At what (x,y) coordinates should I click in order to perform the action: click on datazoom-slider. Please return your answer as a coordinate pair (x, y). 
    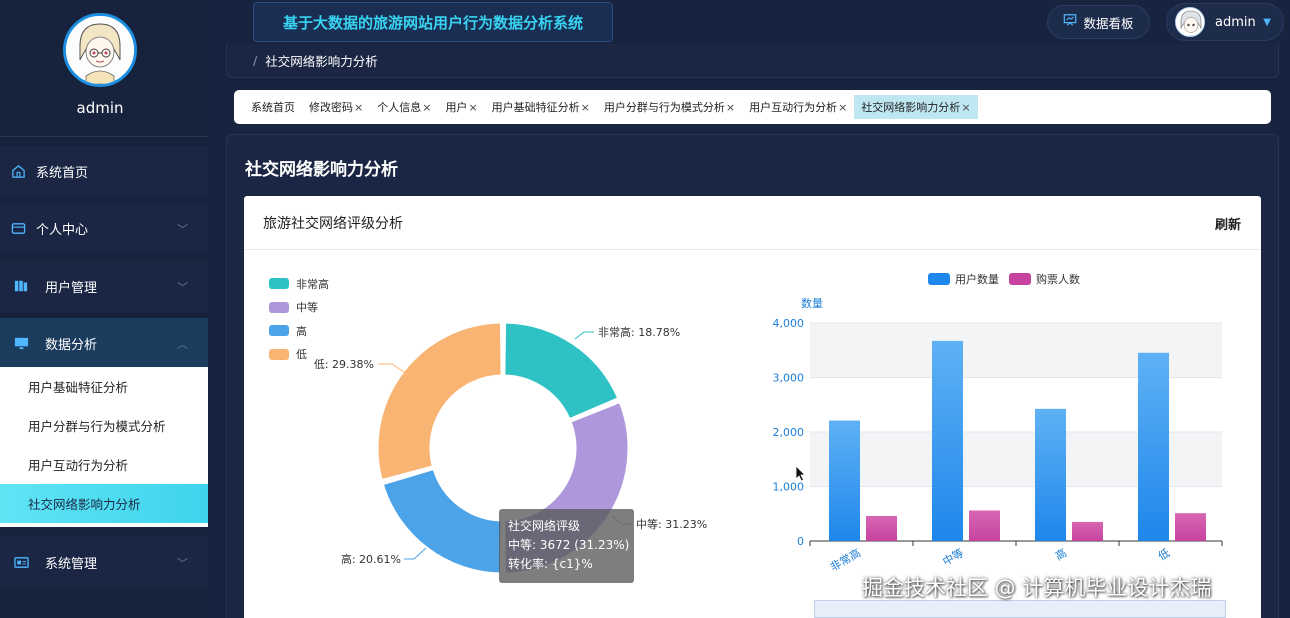
    Looking at the image, I should click on (1020, 609).